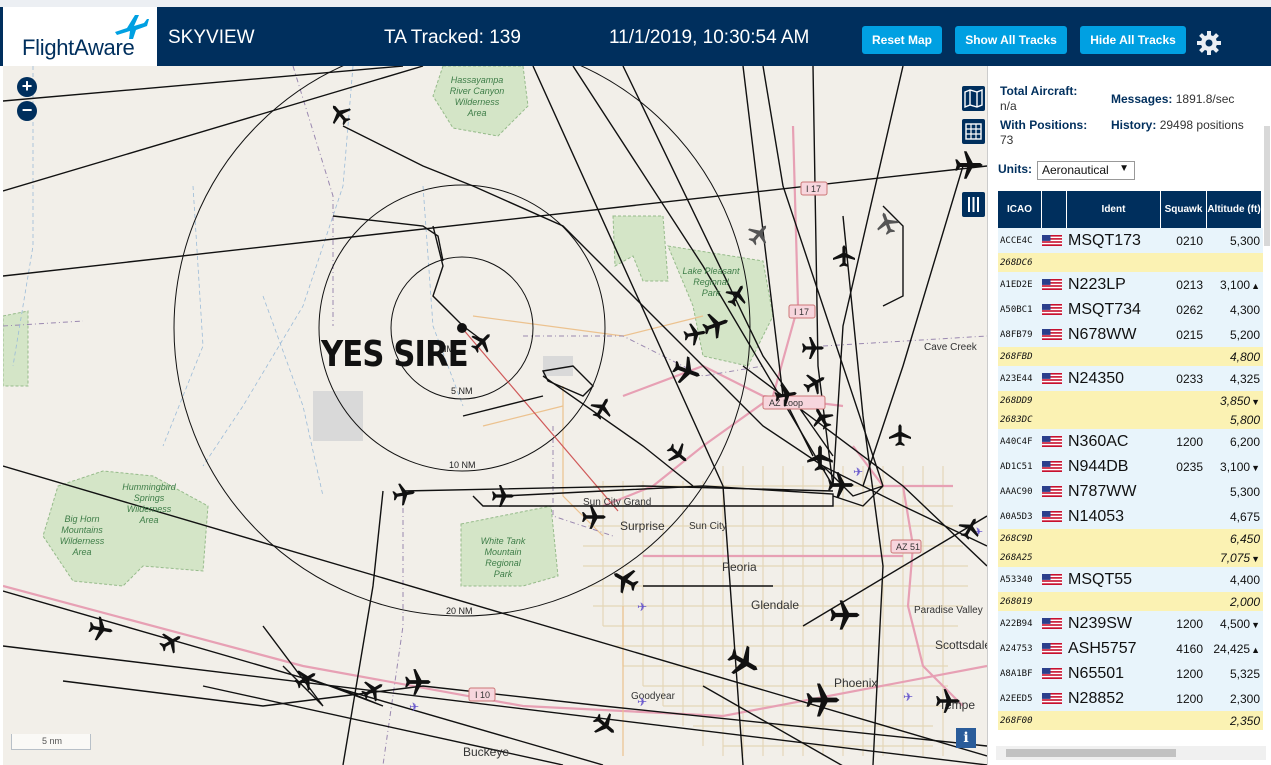 The height and width of the screenshot is (765, 1271). I want to click on table-row: A1ED2E N223LP 0213 3,100▲, so click(1130, 284).